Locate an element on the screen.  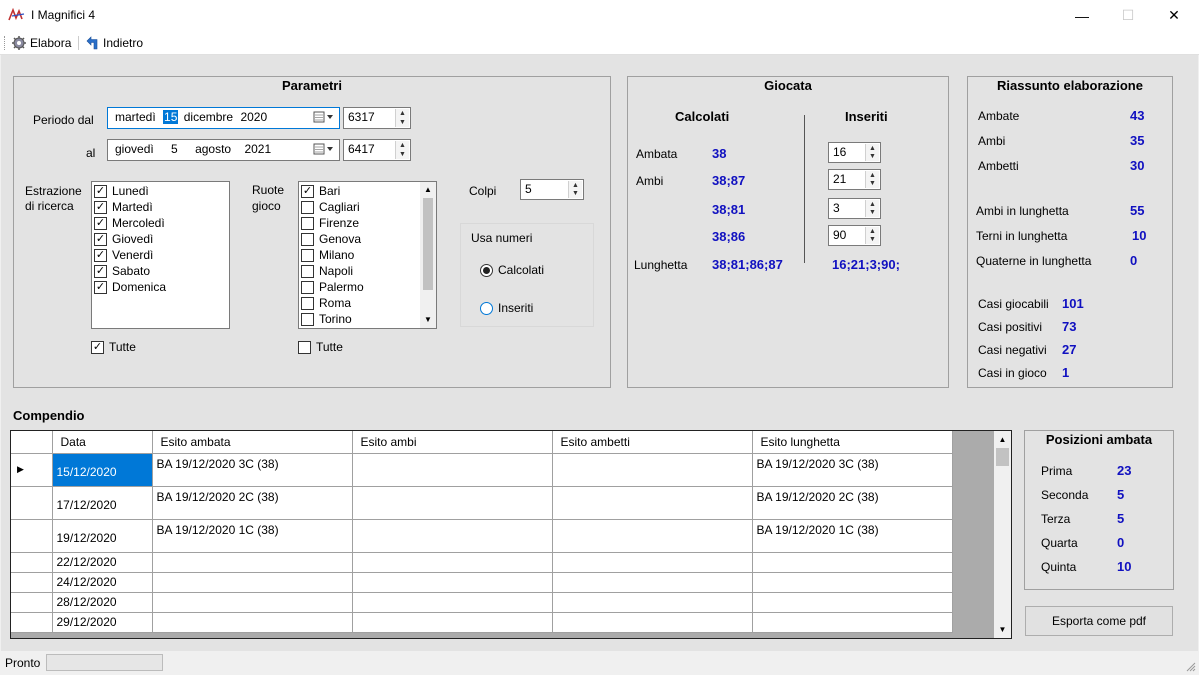
row-selector-arrow-icon: ▶ is located at coordinates (32, 470).